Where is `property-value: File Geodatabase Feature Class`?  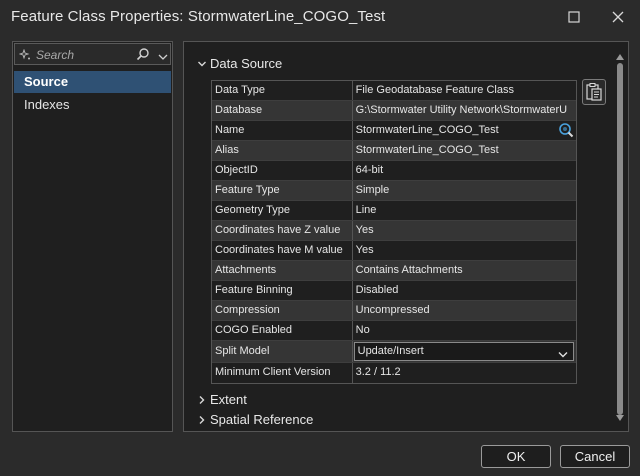 property-value: File Geodatabase Feature Class is located at coordinates (434, 90).